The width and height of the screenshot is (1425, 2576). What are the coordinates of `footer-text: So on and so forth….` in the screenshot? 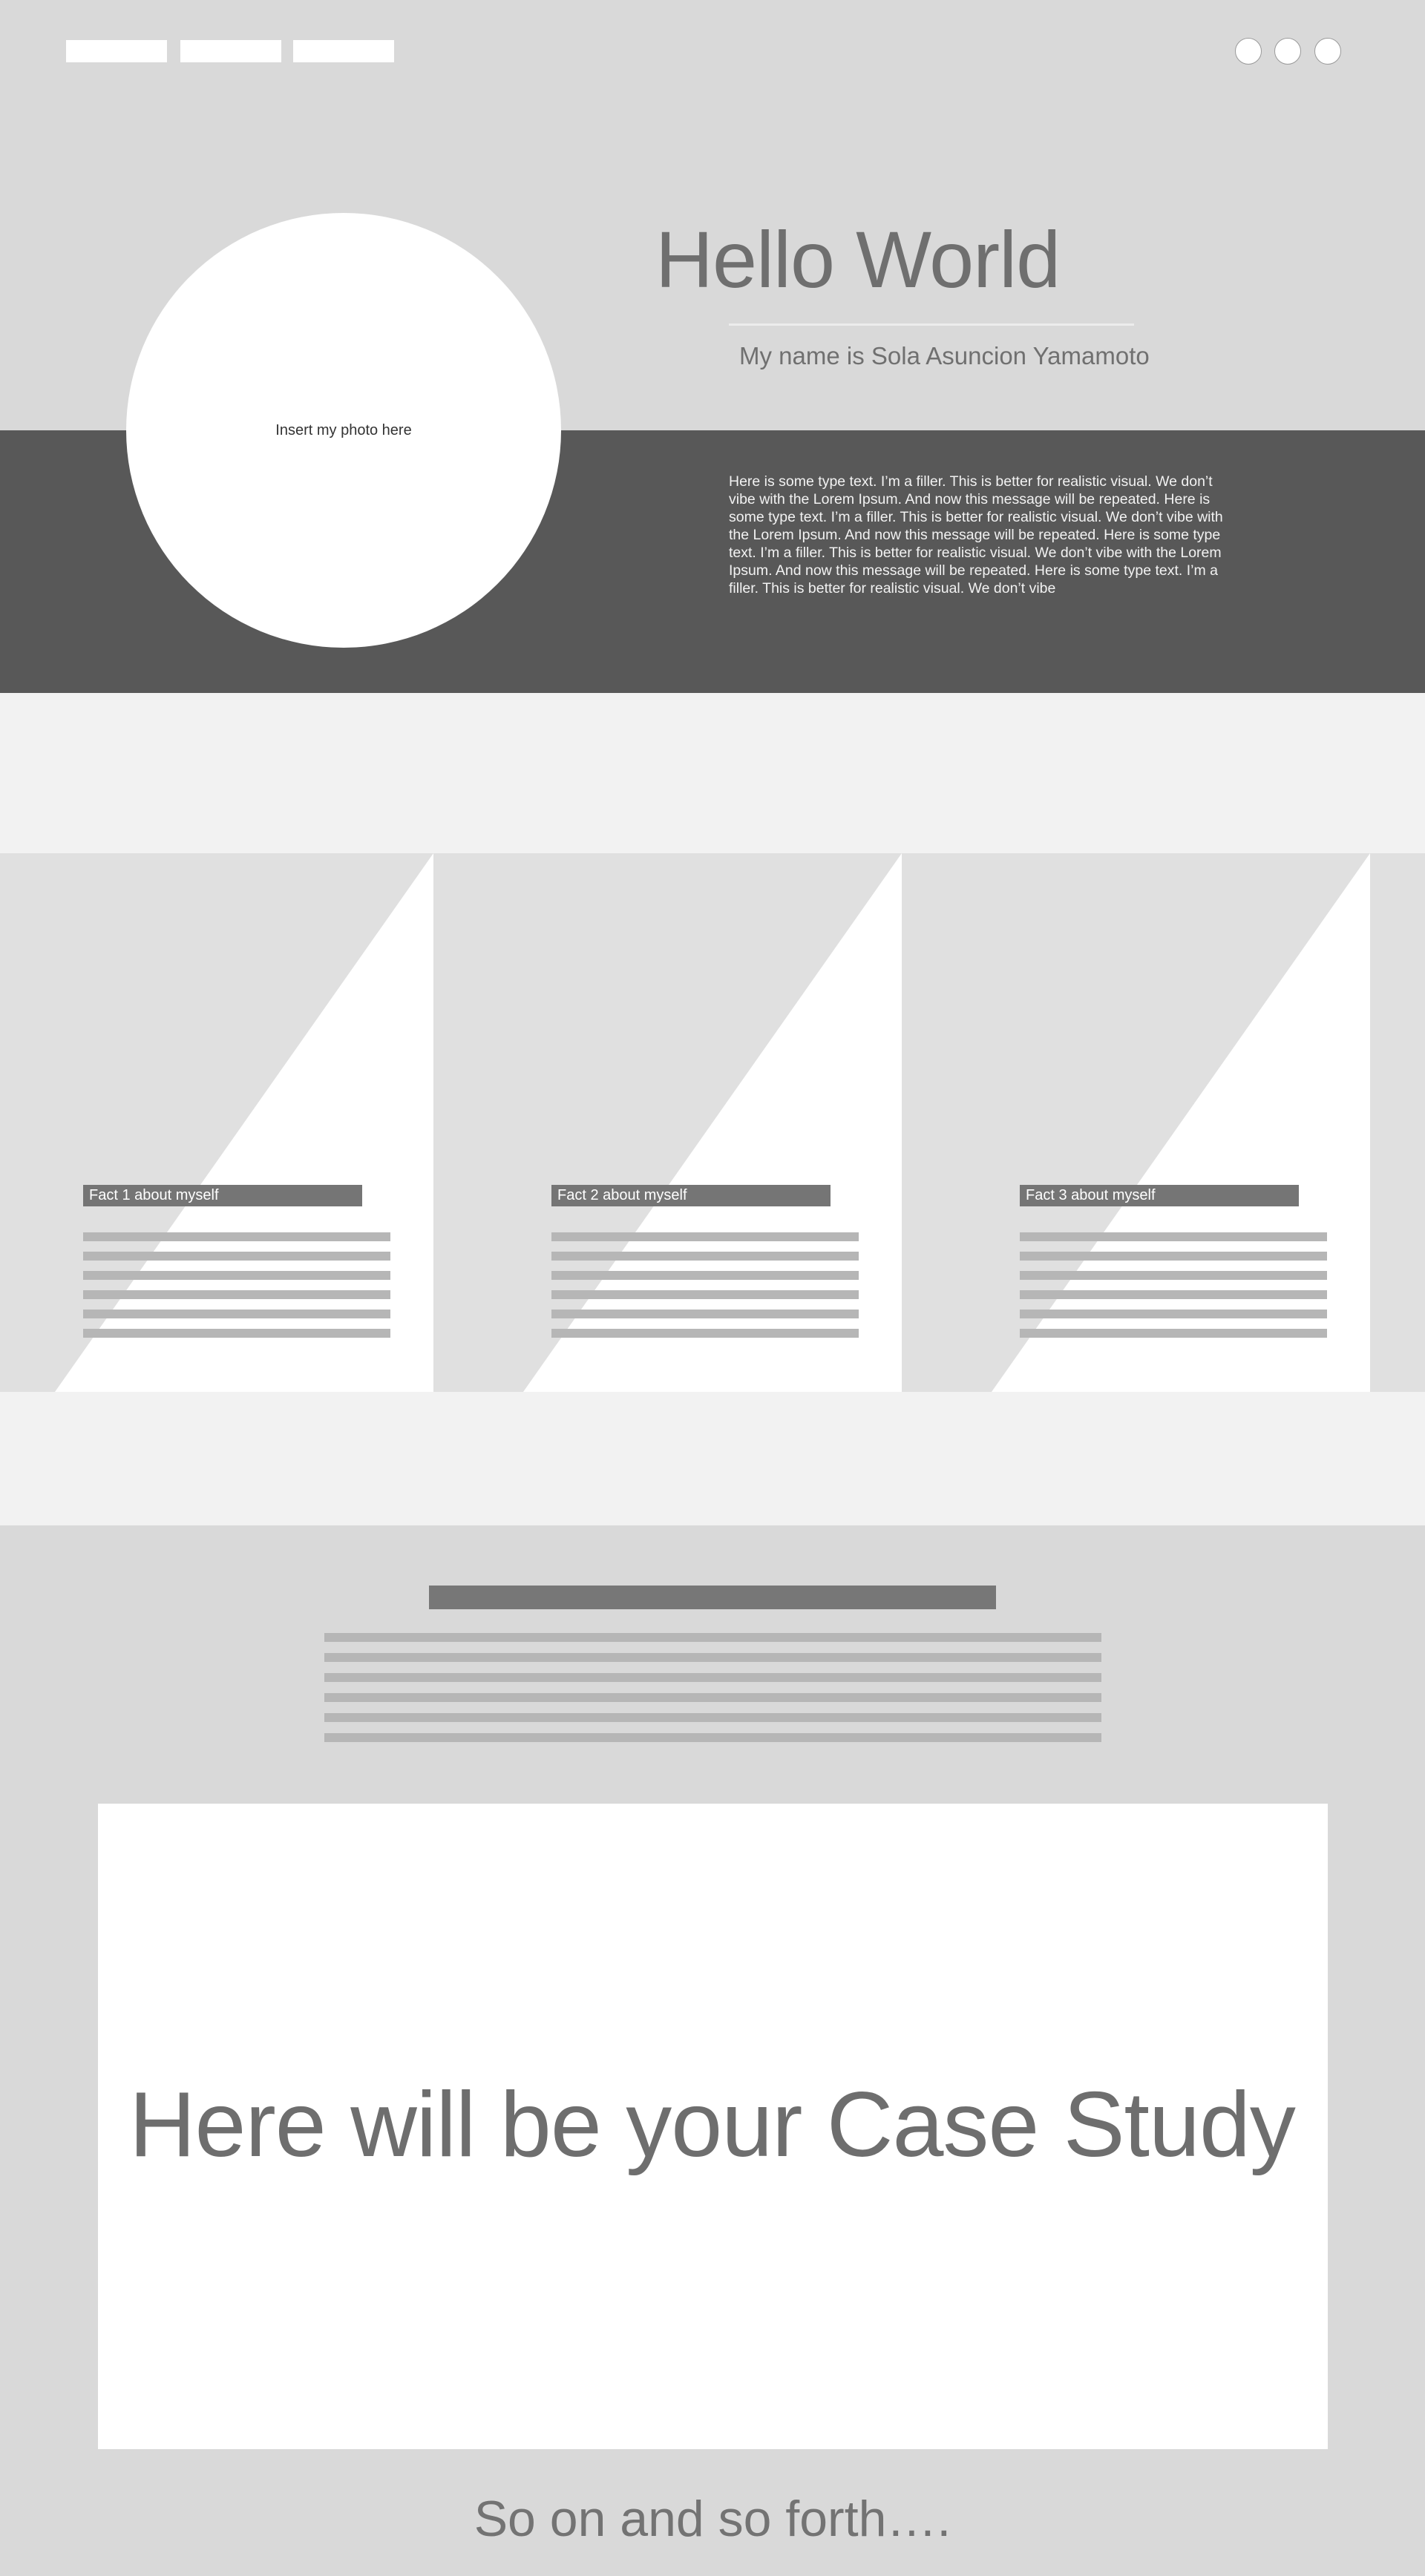 It's located at (712, 2519).